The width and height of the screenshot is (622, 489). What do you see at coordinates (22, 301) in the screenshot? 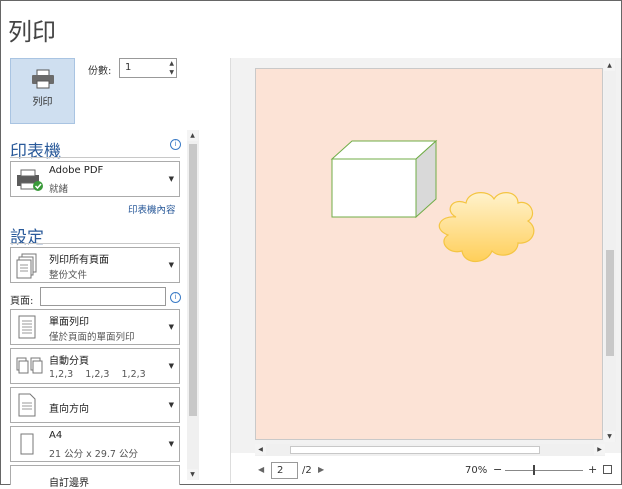
I see `pages-label: 頁面:` at bounding box center [22, 301].